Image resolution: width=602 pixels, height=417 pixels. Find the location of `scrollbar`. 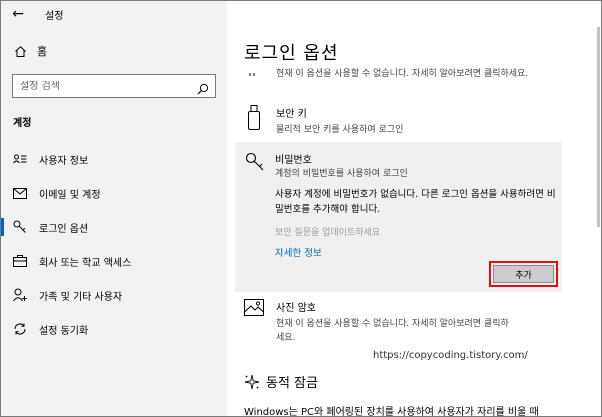

scrollbar is located at coordinates (599, 221).